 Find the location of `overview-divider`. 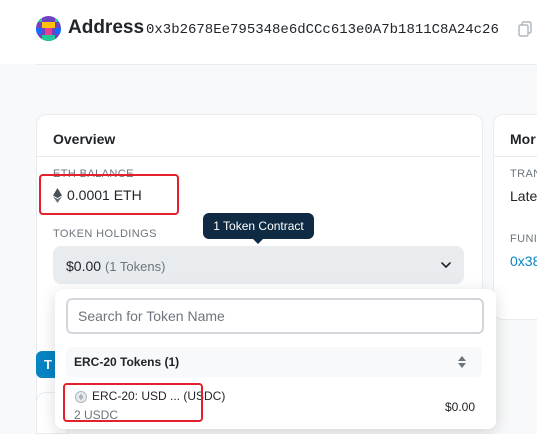

overview-divider is located at coordinates (258, 156).